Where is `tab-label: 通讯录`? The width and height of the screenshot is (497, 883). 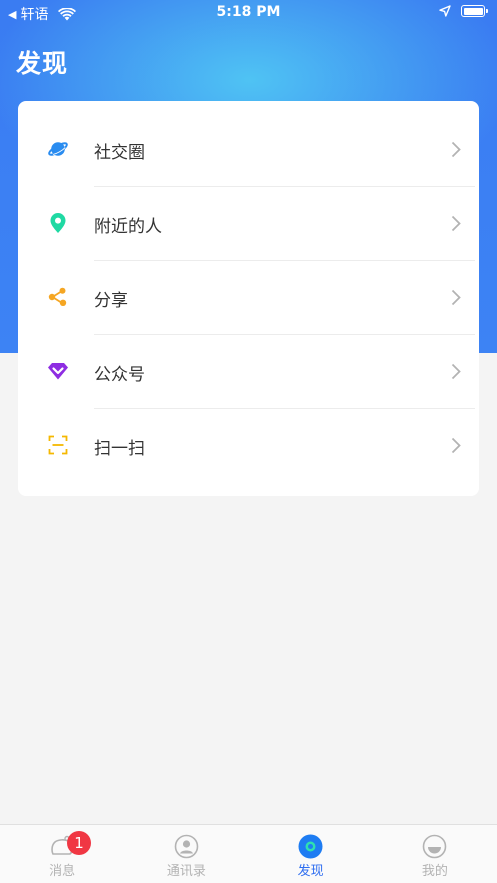
tab-label: 通讯录 is located at coordinates (186, 871).